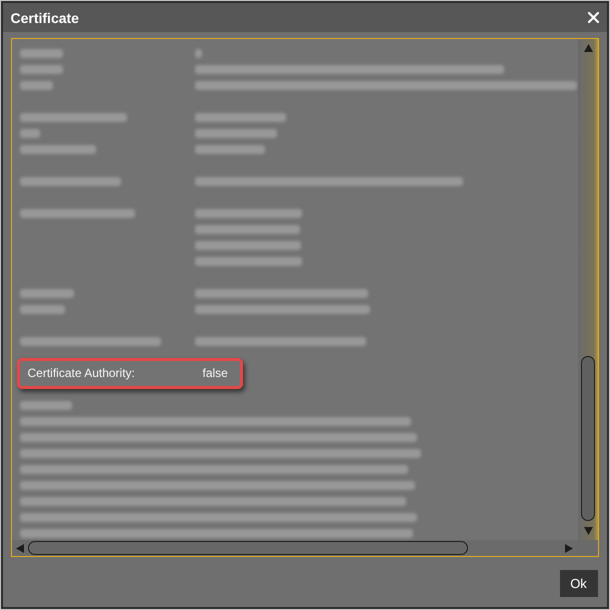  Describe the element at coordinates (569, 548) in the screenshot. I see `arrow-right-icon` at that location.